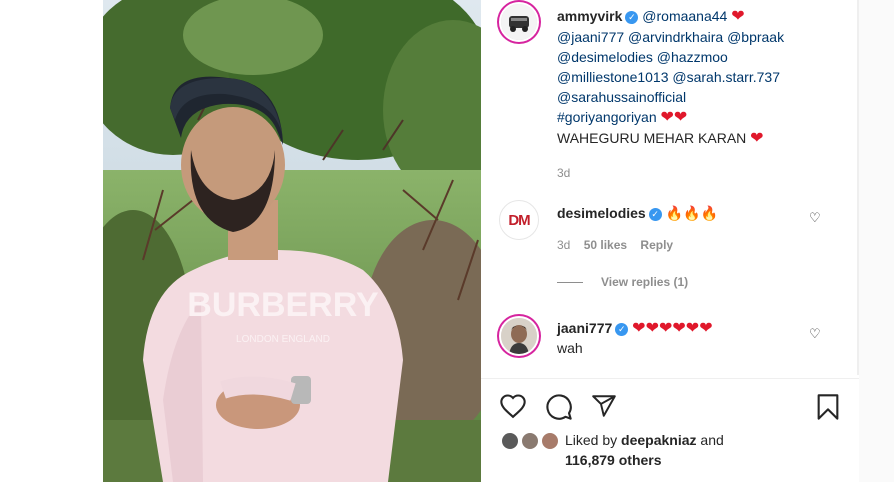 The height and width of the screenshot is (482, 894). I want to click on caption-line: @desimelodies @hazzmoo, so click(704, 57).